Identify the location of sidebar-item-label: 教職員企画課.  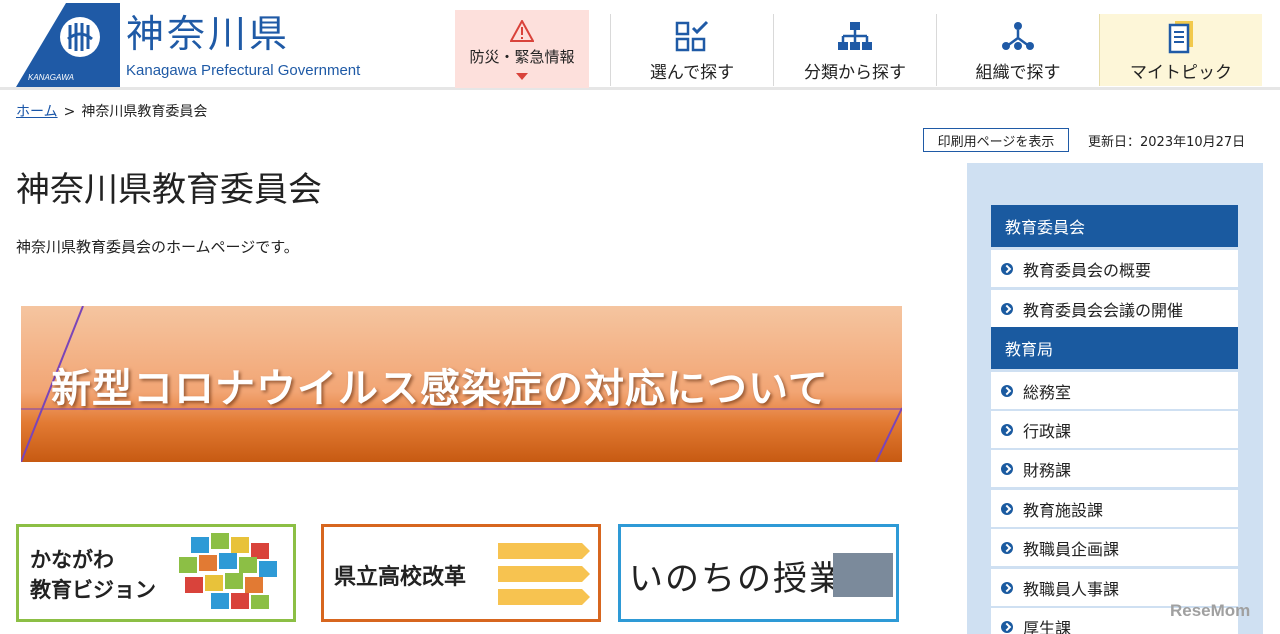
(1071, 549).